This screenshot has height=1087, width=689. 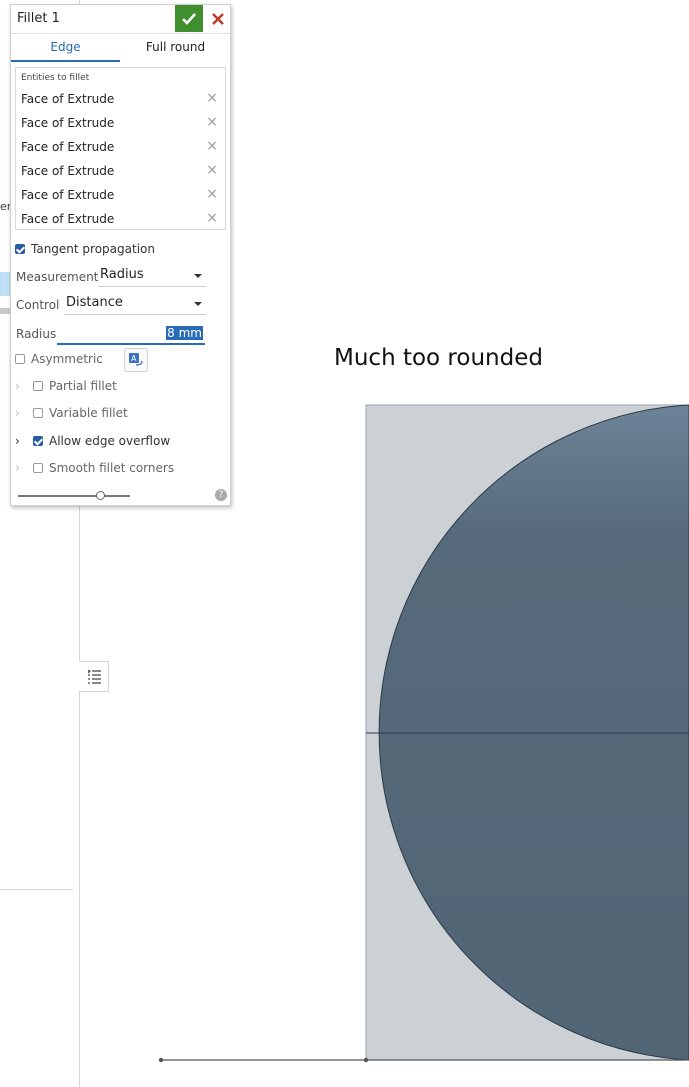 I want to click on partial-fillet-label: Partial fillet, so click(x=83, y=386).